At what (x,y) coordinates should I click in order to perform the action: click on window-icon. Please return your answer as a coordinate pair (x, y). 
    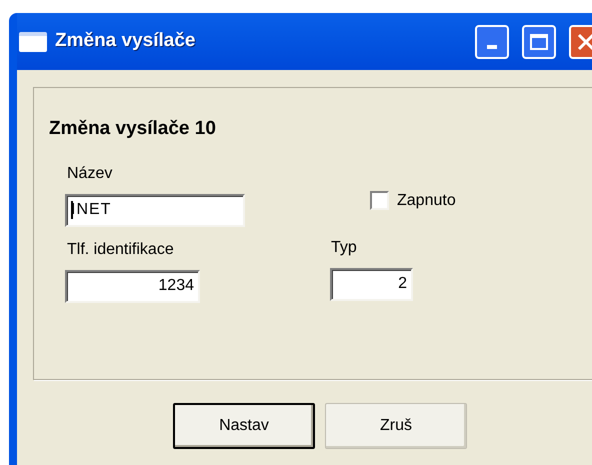
    Looking at the image, I should click on (33, 42).